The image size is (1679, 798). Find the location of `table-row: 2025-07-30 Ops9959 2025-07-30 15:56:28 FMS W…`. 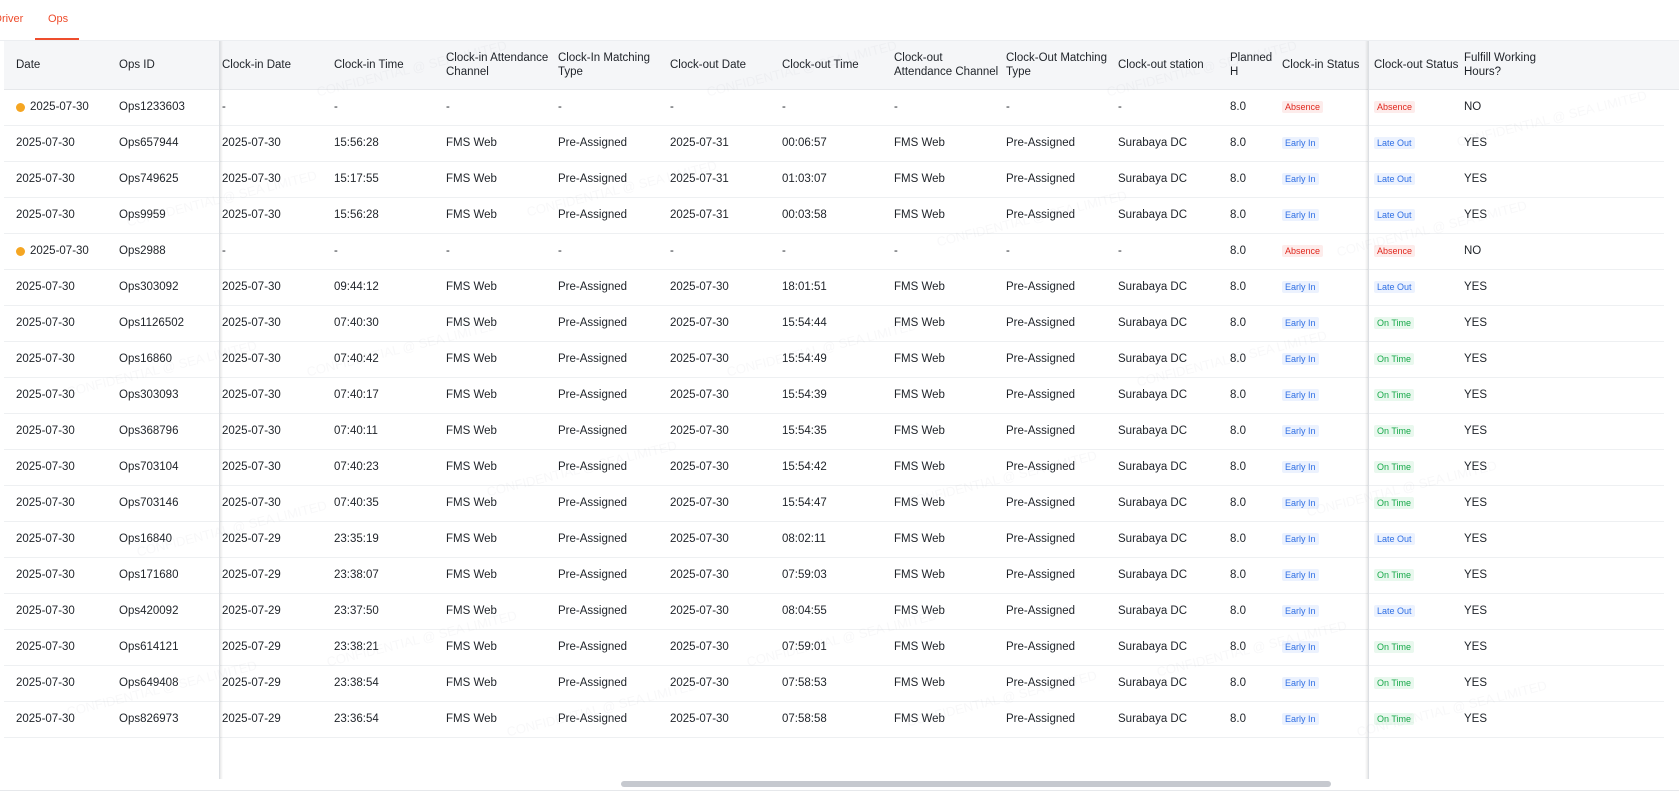

table-row: 2025-07-30 Ops9959 2025-07-30 15:56:28 FMS W… is located at coordinates (834, 215).